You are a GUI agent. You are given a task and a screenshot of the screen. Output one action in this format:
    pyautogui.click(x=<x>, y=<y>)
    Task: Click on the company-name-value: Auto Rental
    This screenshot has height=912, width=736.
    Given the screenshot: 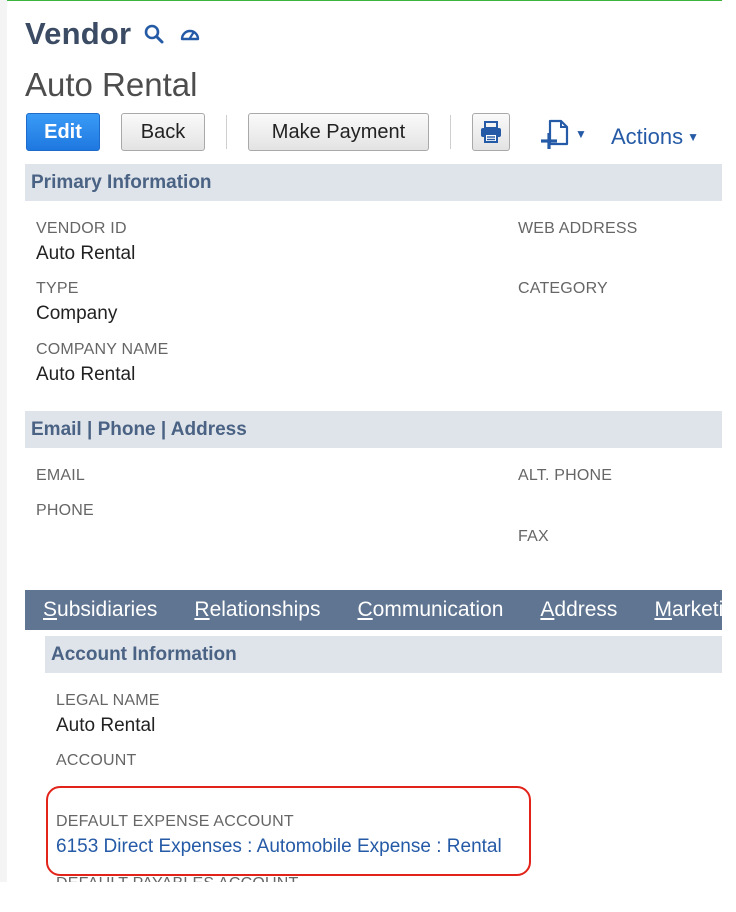 What is the action you would take?
    pyautogui.click(x=86, y=374)
    